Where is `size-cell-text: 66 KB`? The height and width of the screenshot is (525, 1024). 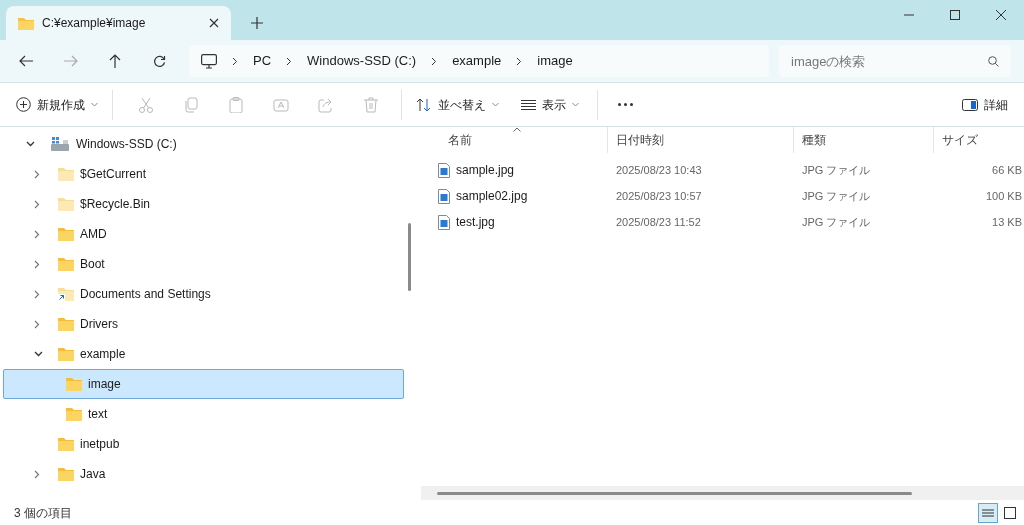 size-cell-text: 66 KB is located at coordinates (1007, 170).